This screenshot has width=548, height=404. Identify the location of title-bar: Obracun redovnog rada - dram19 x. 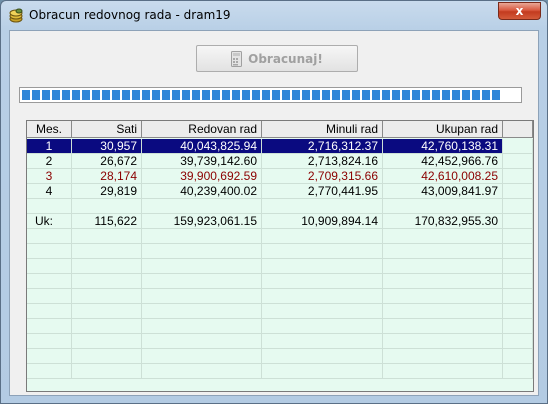
(274, 15).